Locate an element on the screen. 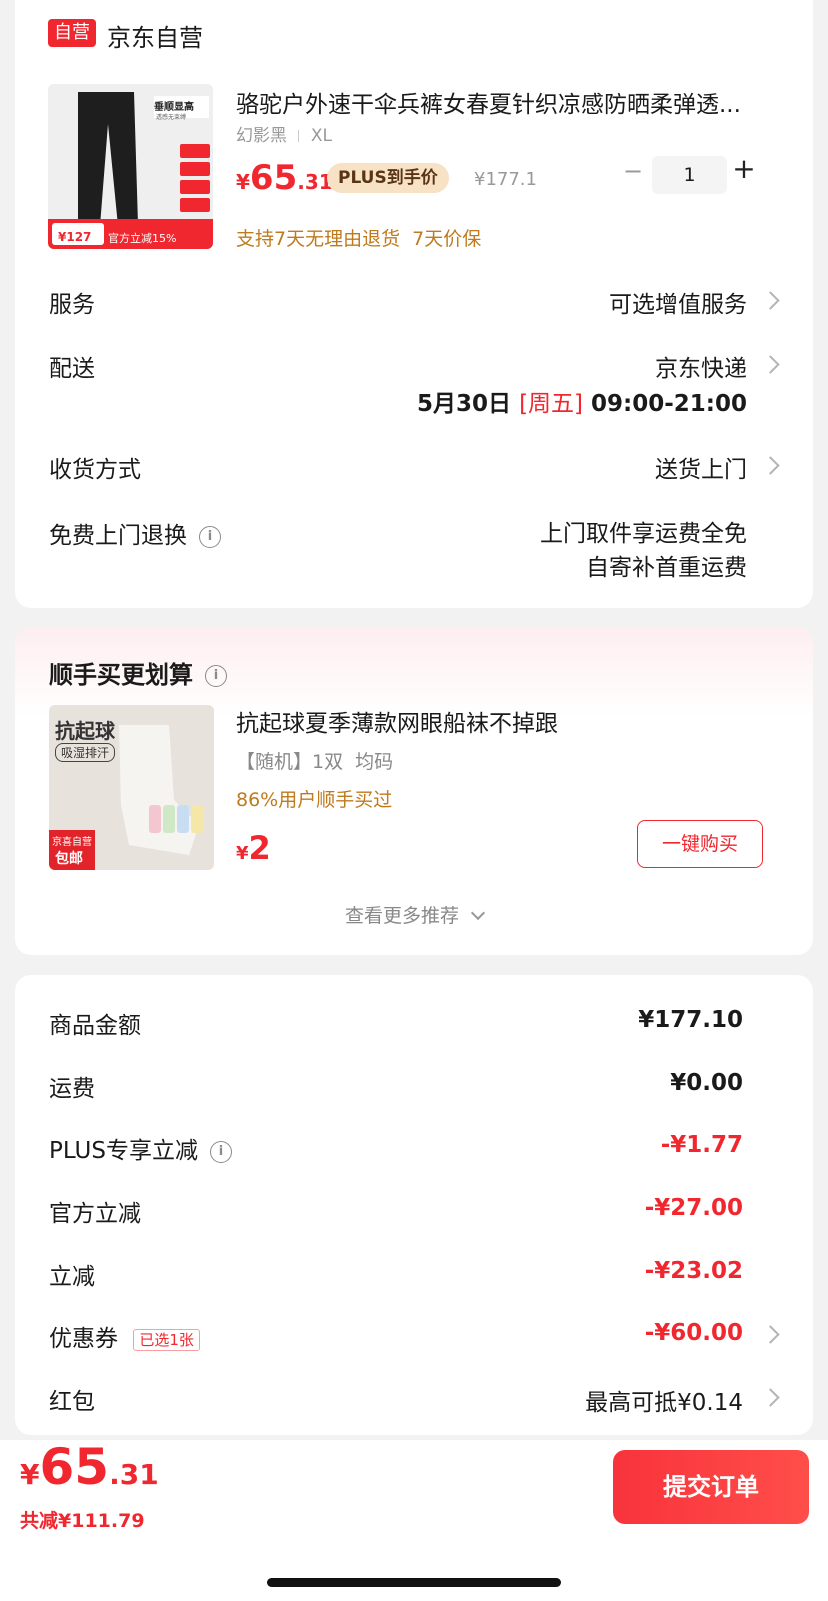 This screenshot has height=1601, width=828. spec-size: XL is located at coordinates (321, 136).